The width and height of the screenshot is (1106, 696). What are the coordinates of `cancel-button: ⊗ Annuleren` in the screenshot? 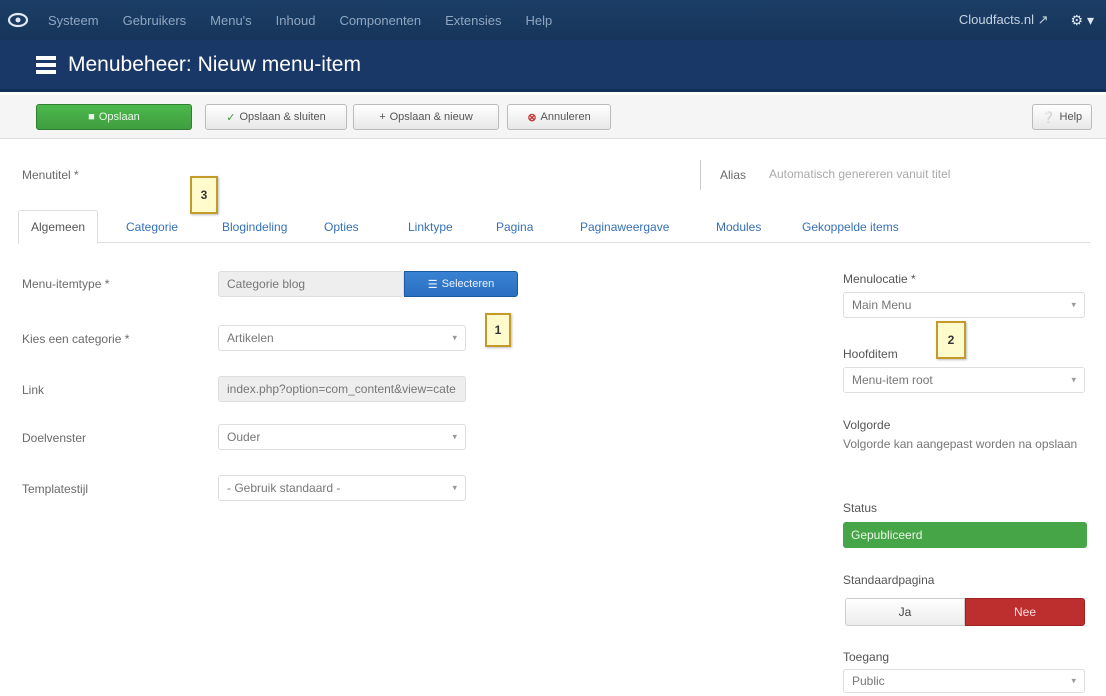 It's located at (559, 117).